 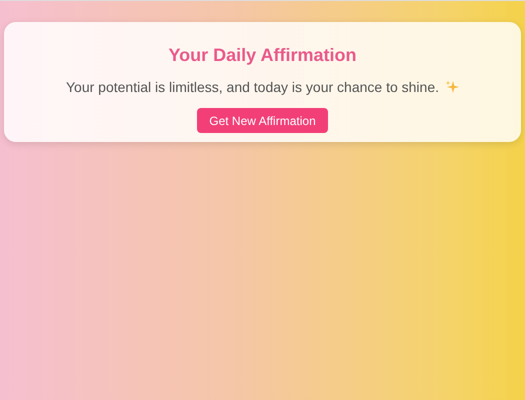 I want to click on sparkle-icon, so click(x=452, y=87).